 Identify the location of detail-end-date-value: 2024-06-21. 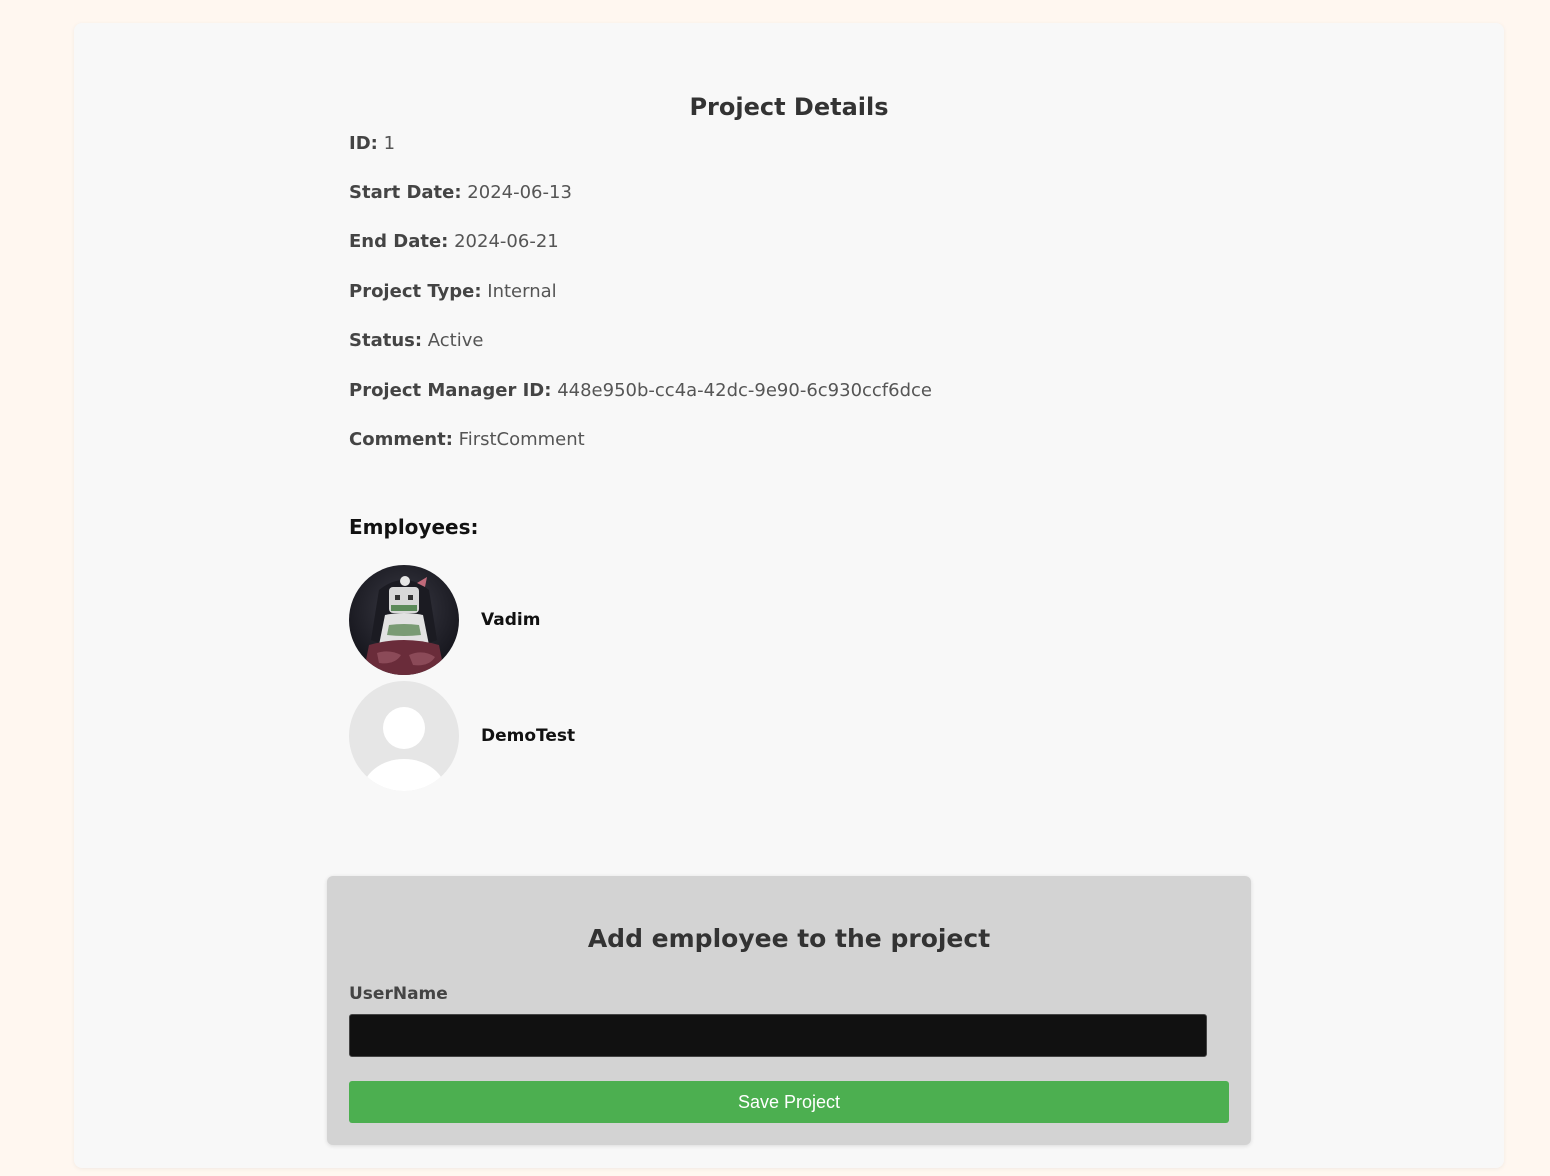
(506, 241).